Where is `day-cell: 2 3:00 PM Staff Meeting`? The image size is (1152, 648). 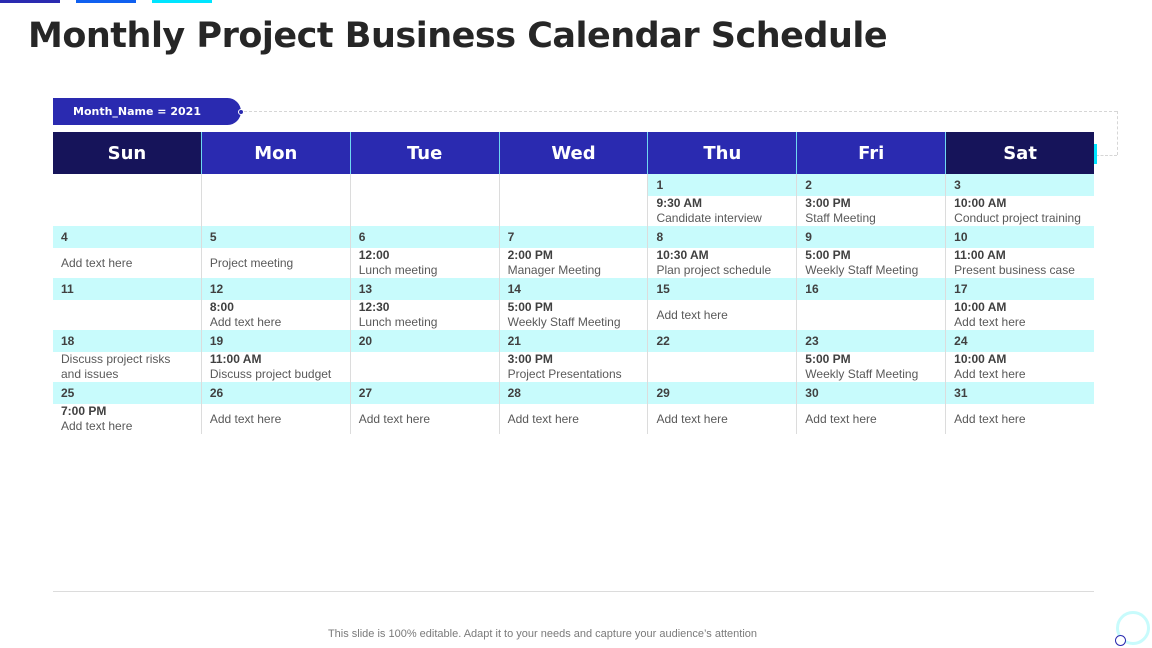
day-cell: 2 3:00 PM Staff Meeting is located at coordinates (871, 200).